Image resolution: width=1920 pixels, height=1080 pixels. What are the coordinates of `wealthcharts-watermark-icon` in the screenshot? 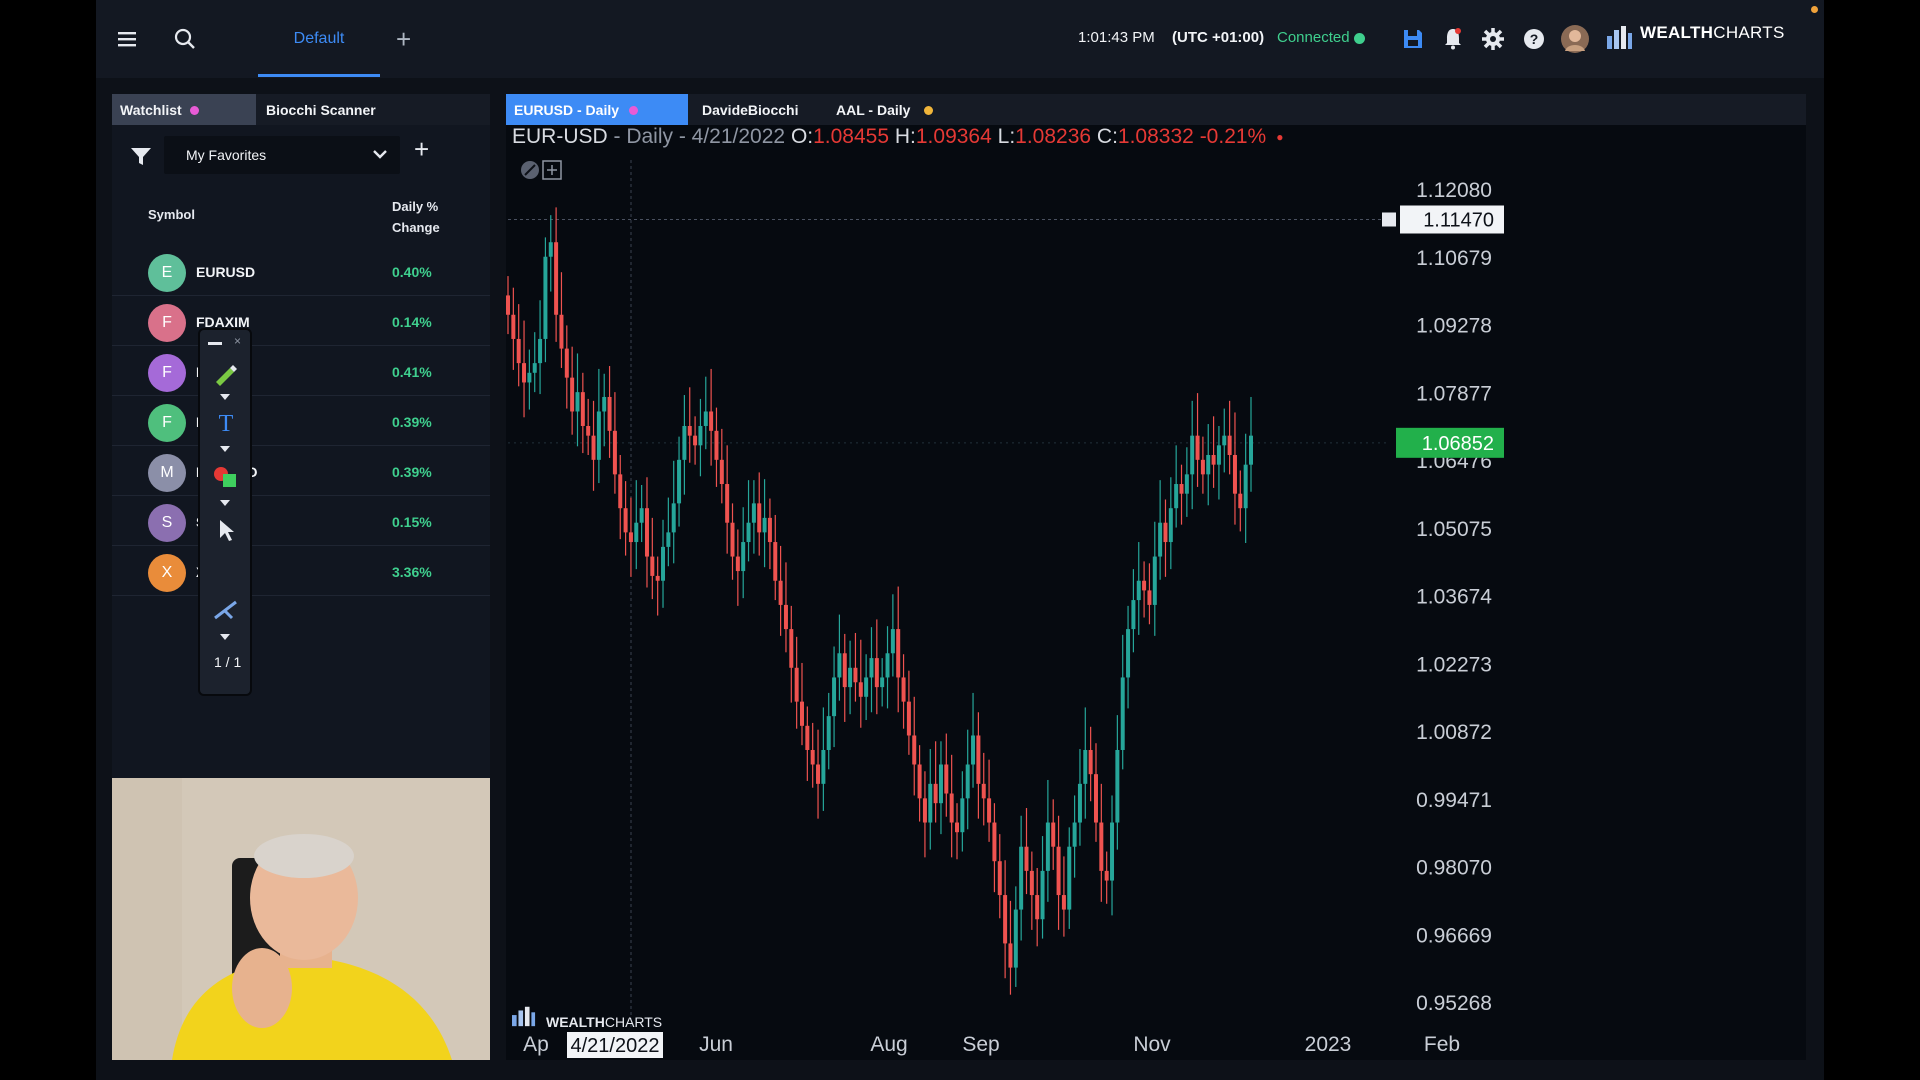 It's located at (524, 1016).